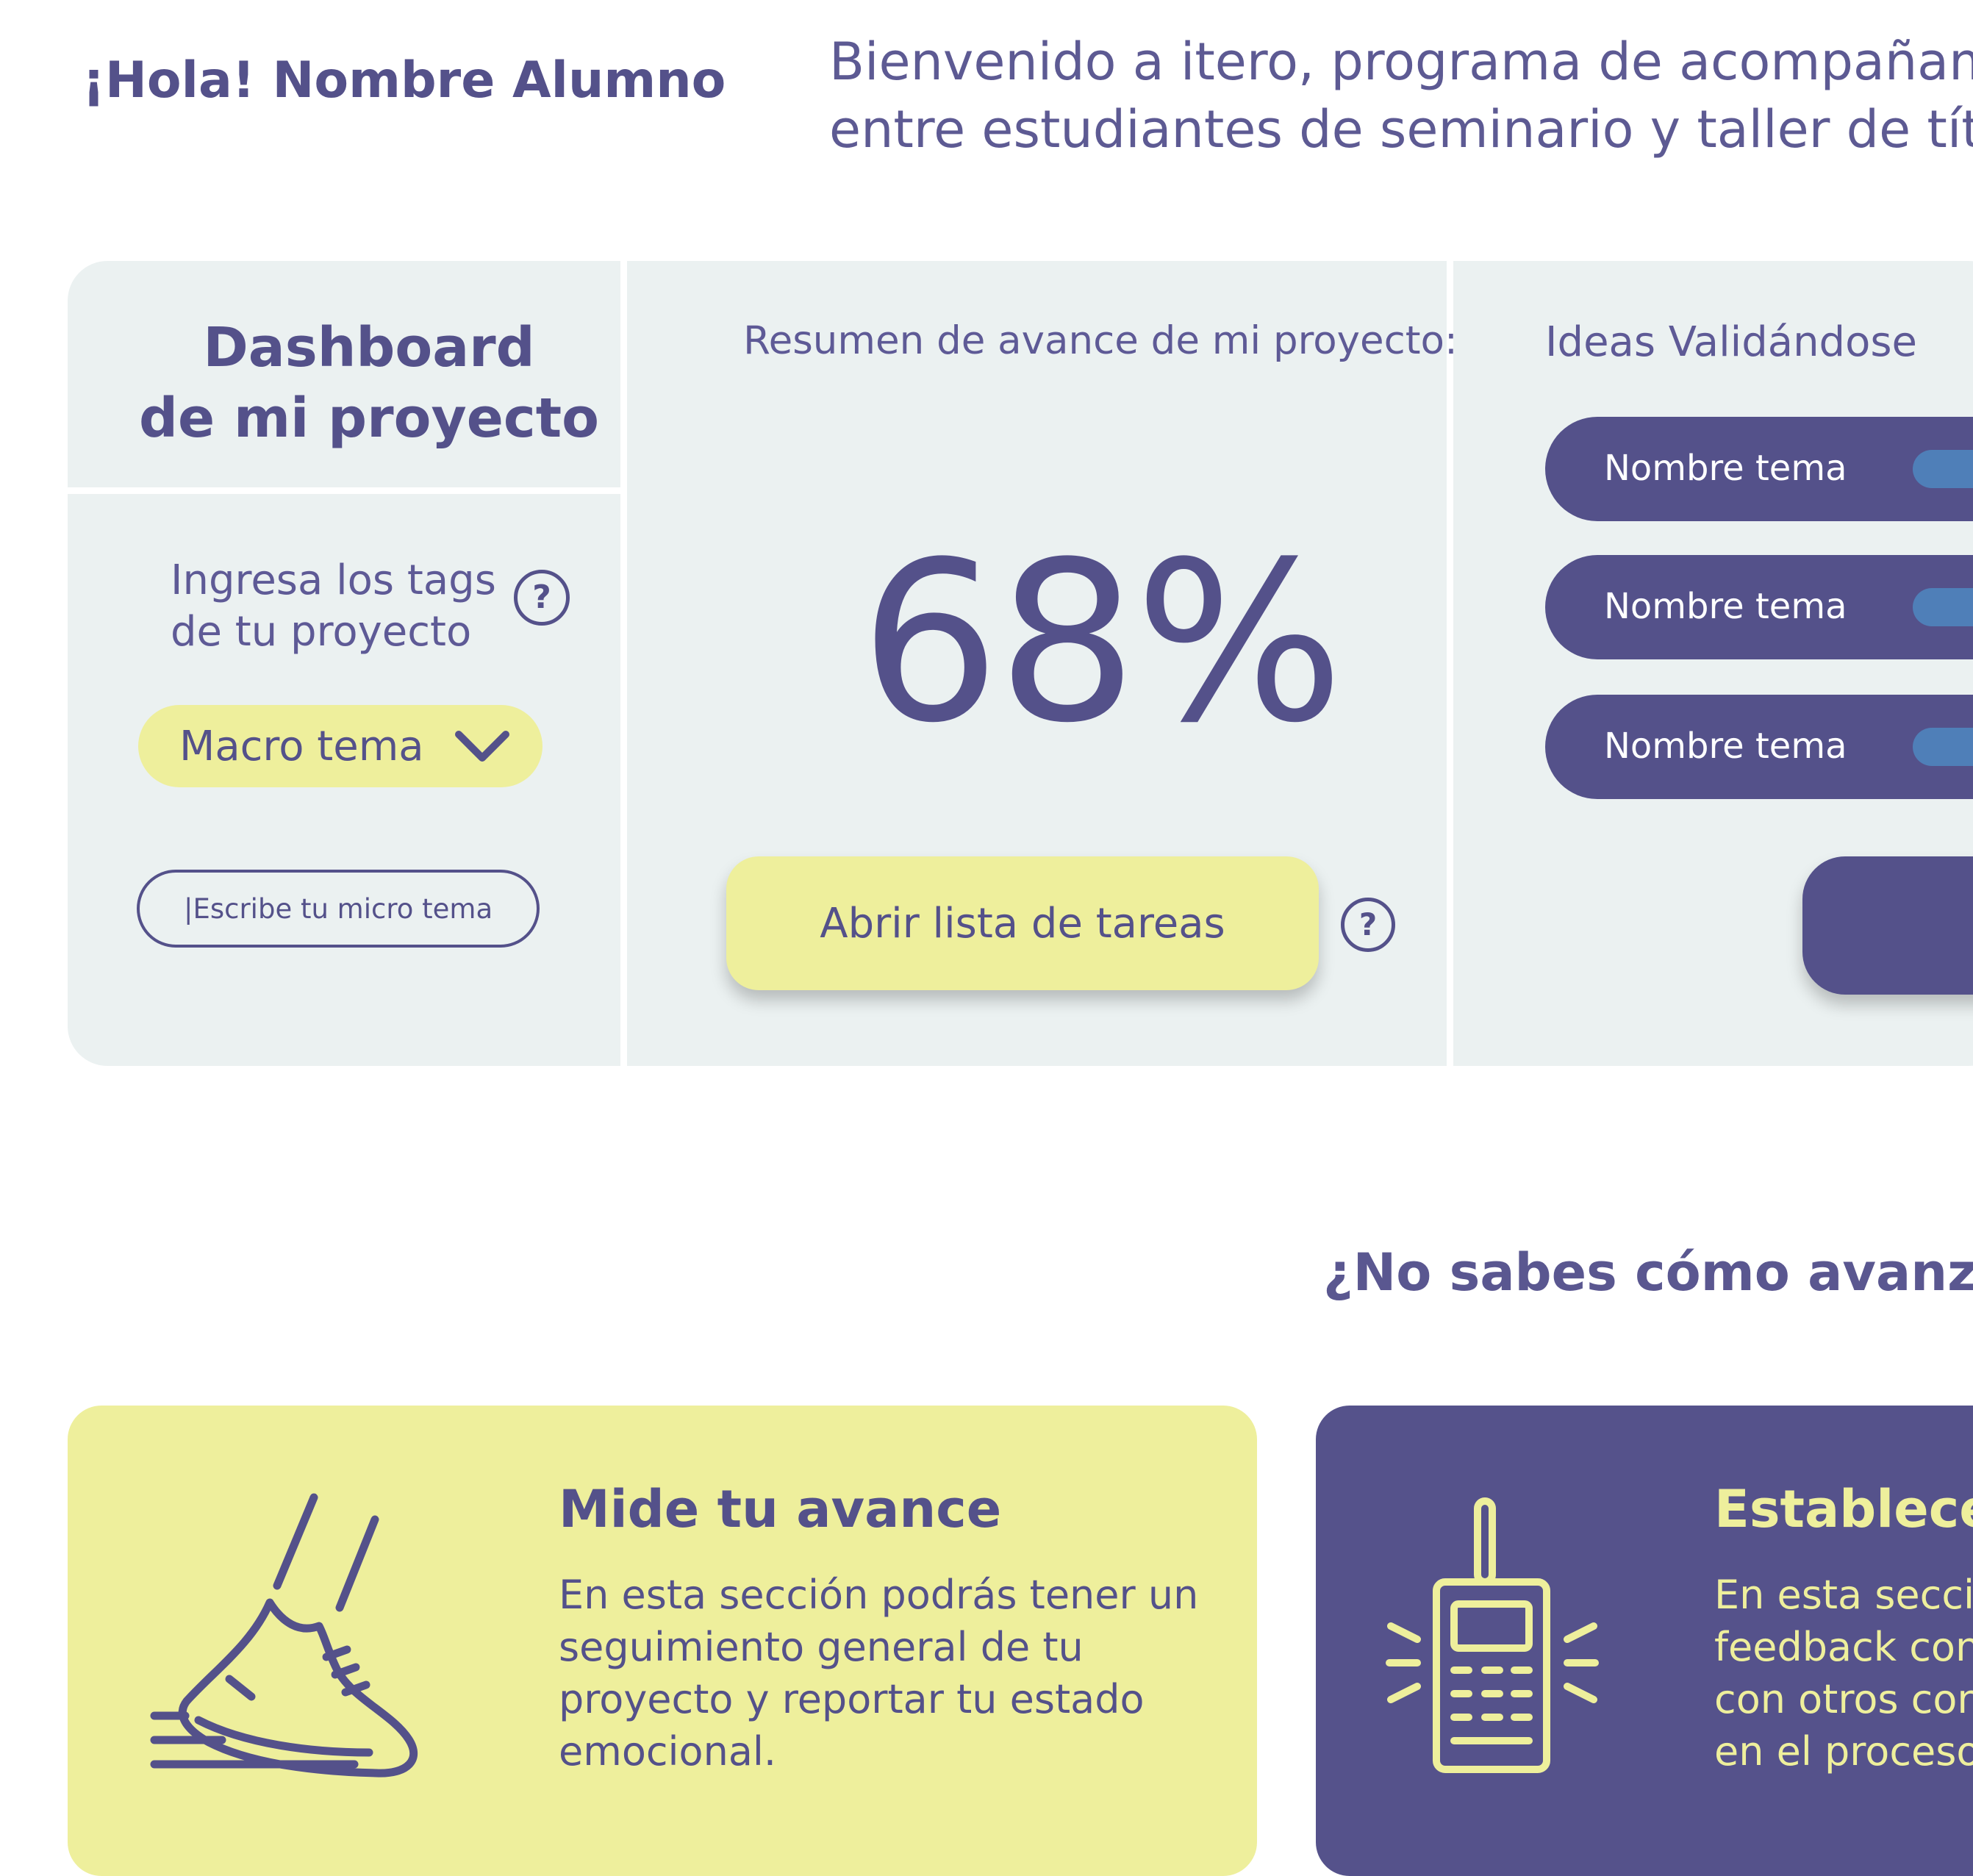  I want to click on dashboard-title: Dashboard de mi proyecto, so click(369, 383).